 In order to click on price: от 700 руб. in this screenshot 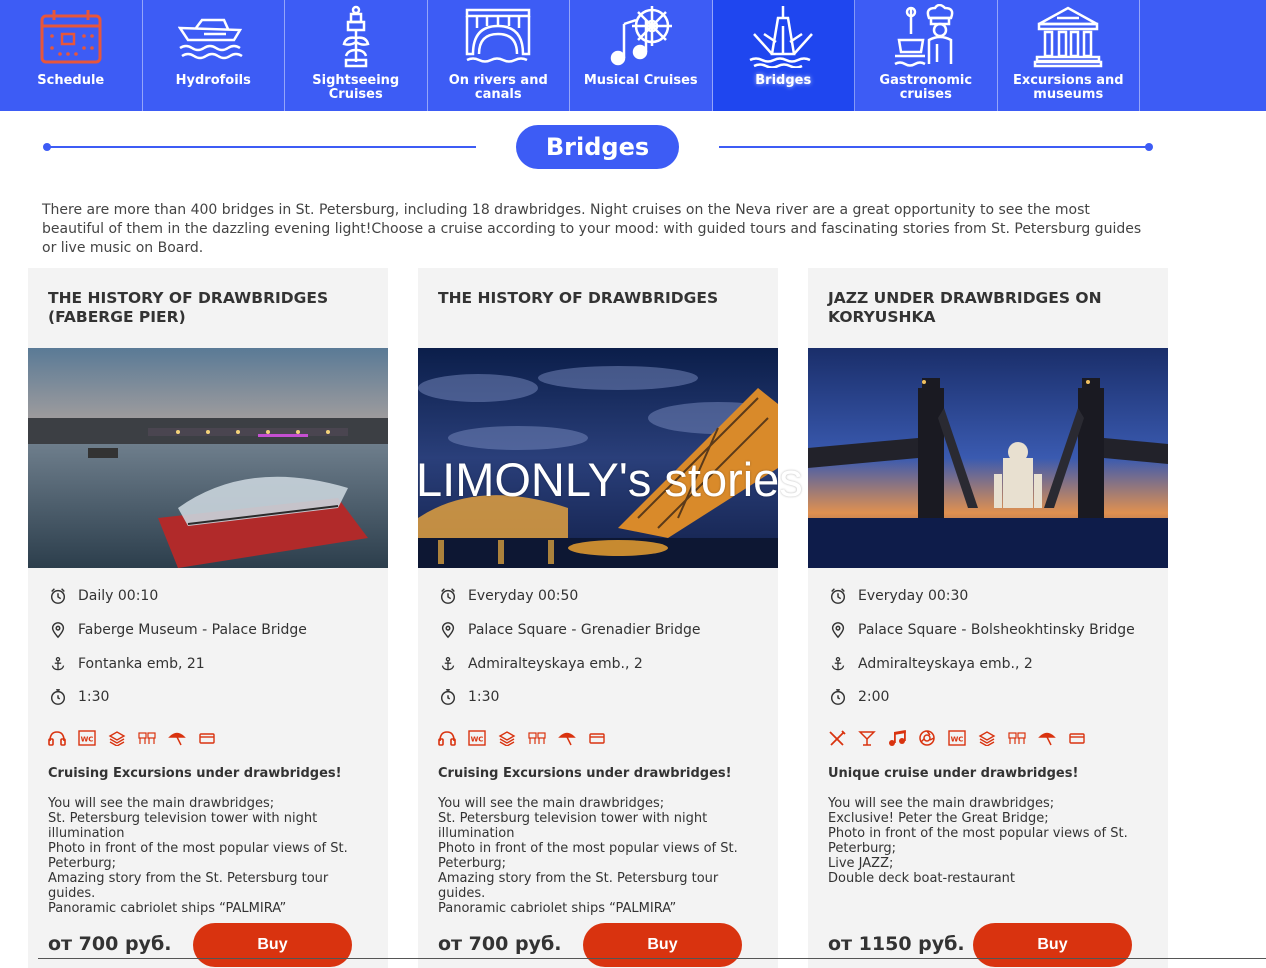, I will do `click(110, 944)`.